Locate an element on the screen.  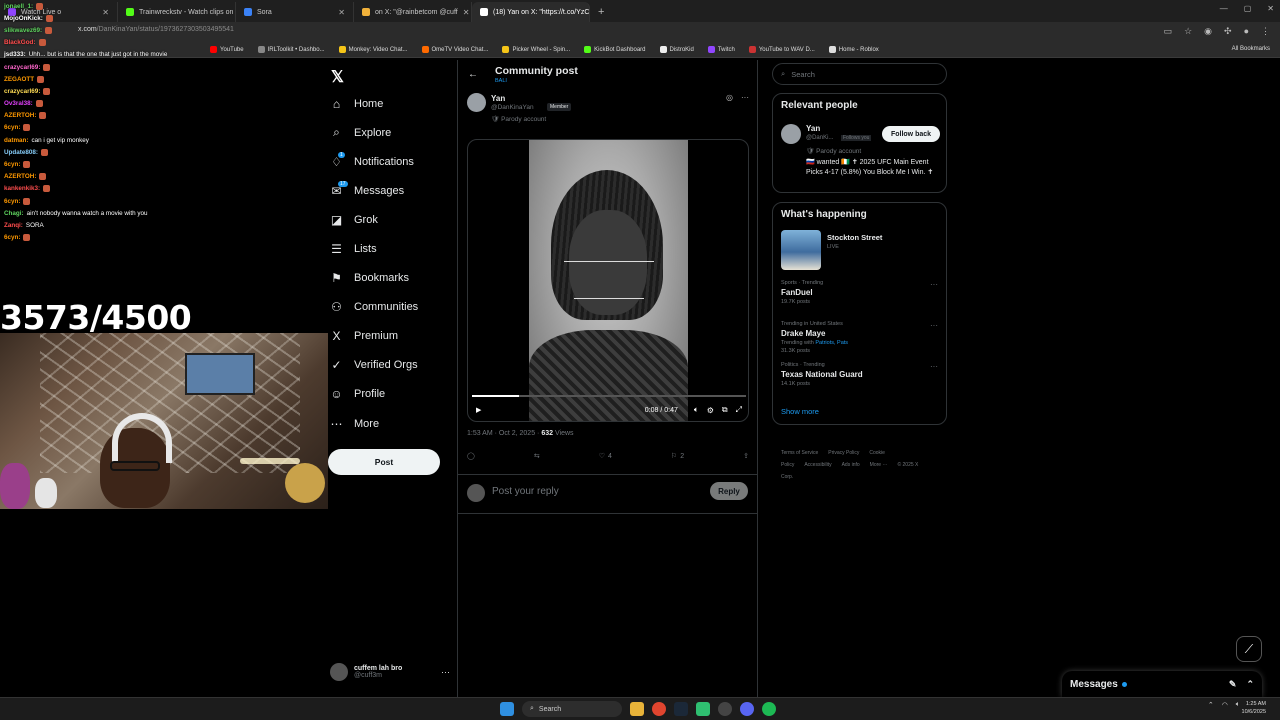
cast-icon: ▭ is located at coordinates (1168, 31).